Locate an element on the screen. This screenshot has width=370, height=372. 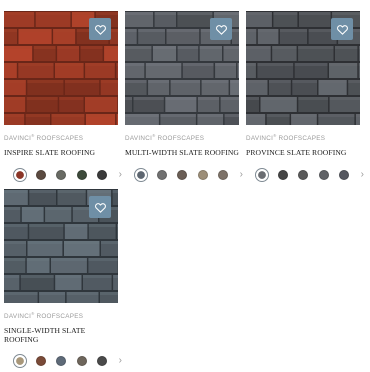
brand-label: DAVINCI® ROOFSCAPES is located at coordinates (44, 138).